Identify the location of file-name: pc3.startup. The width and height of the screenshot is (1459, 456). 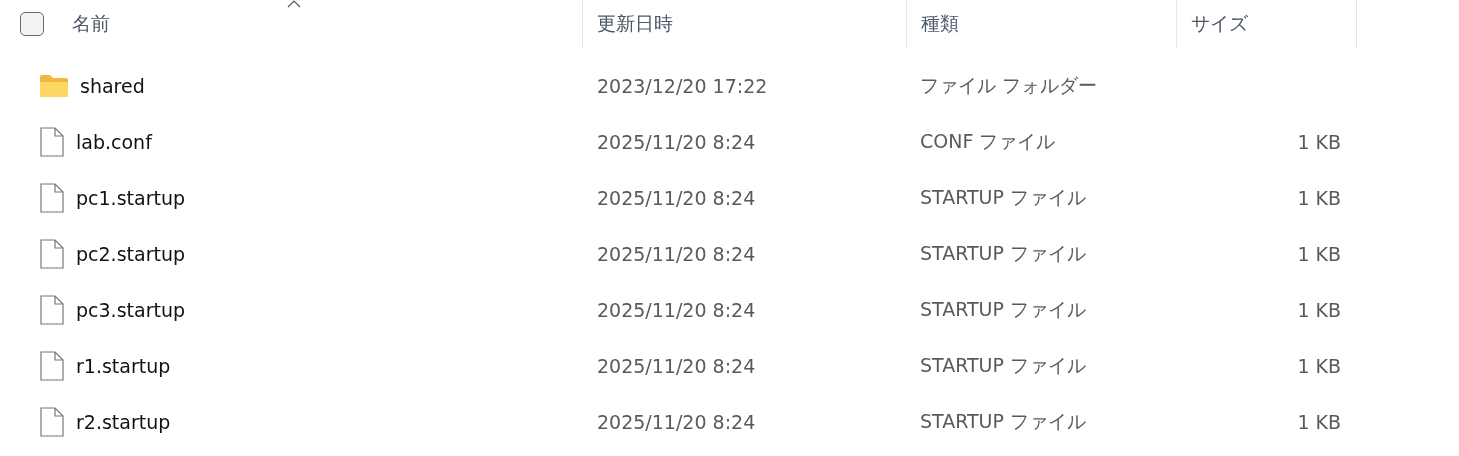
(130, 310).